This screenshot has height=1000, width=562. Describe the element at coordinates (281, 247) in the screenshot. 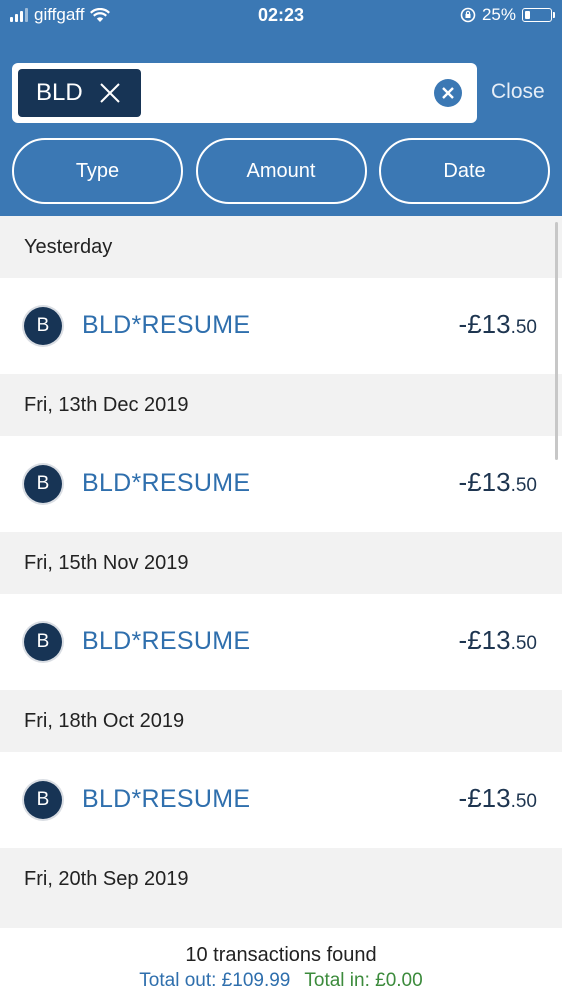

I see `date-header: Yesterday` at that location.